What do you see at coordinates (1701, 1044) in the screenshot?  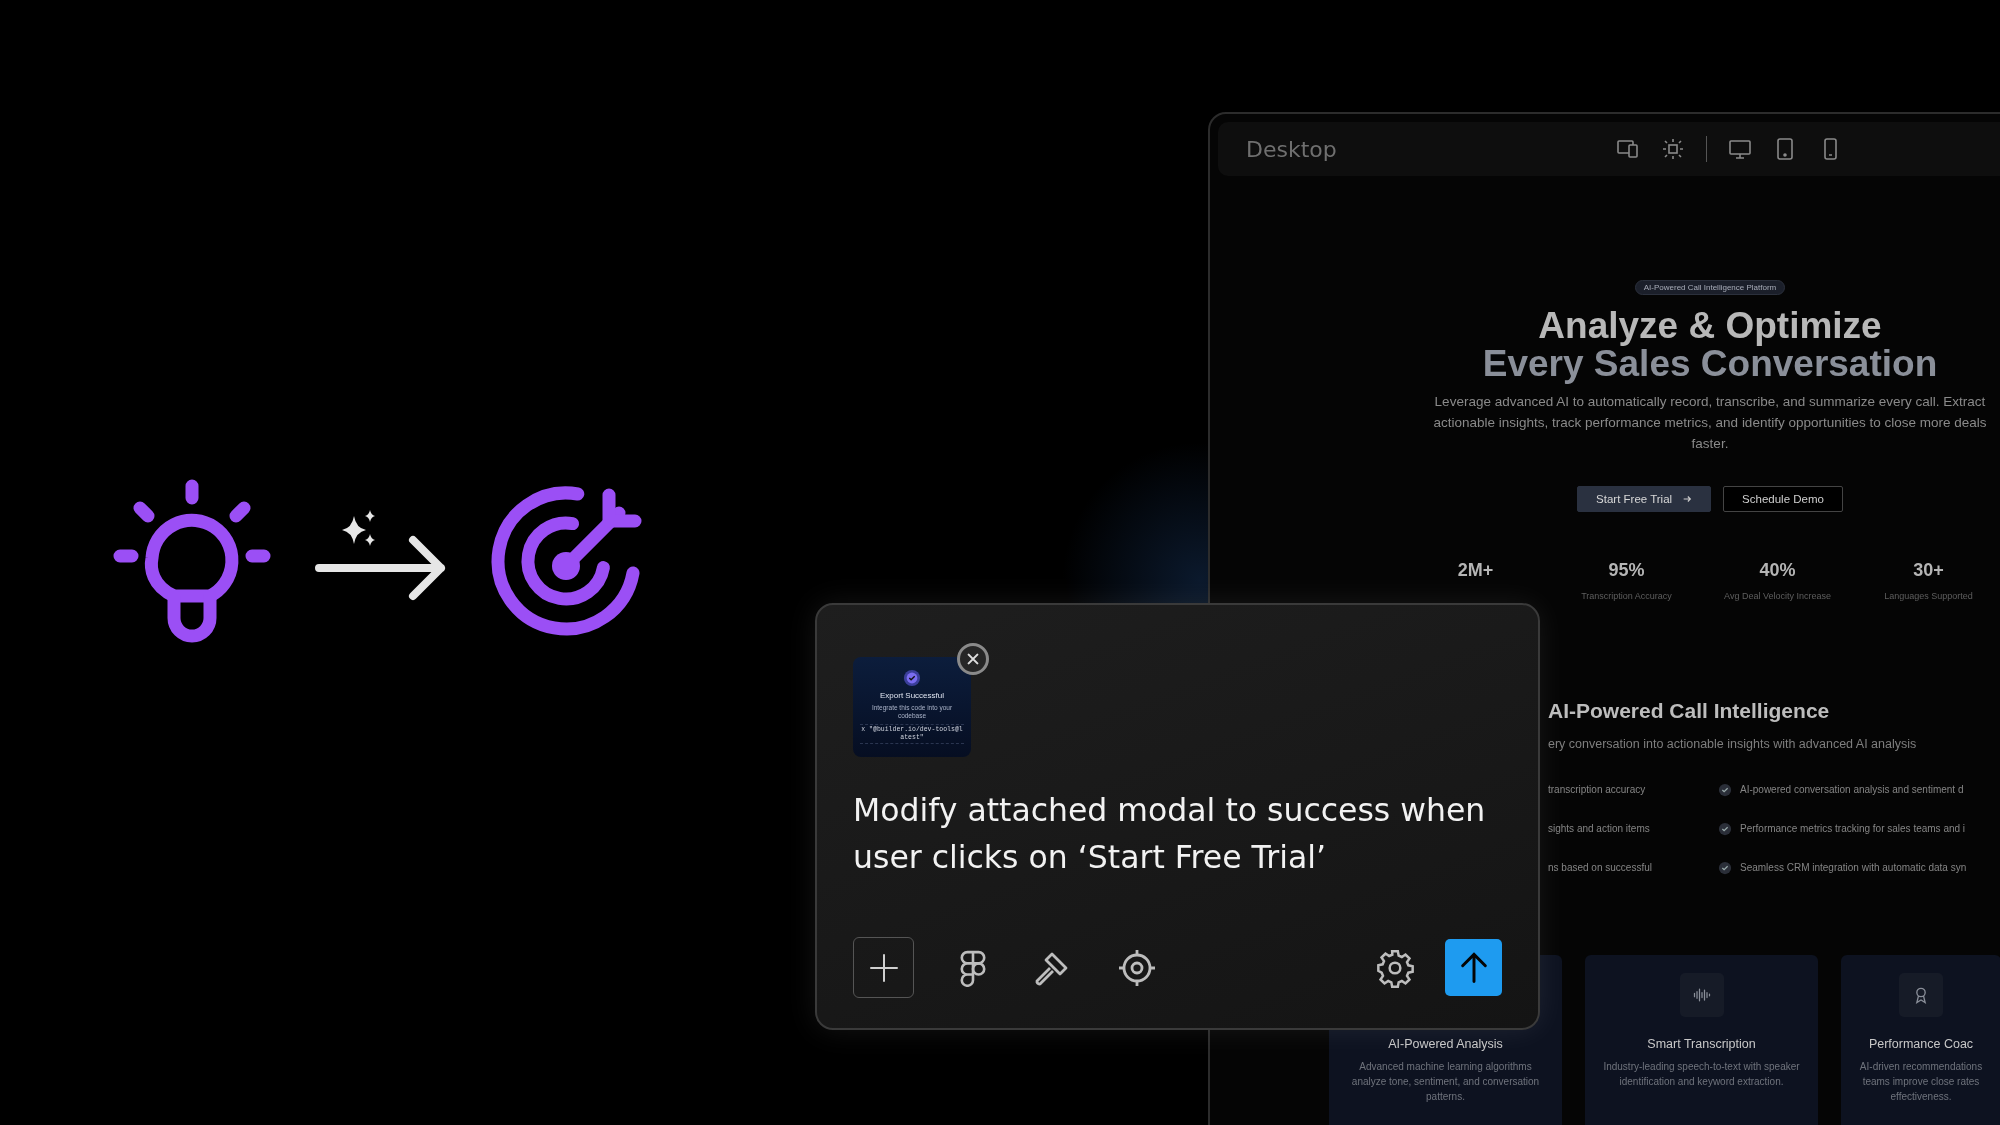 I see `card-title: Smart Transcription` at bounding box center [1701, 1044].